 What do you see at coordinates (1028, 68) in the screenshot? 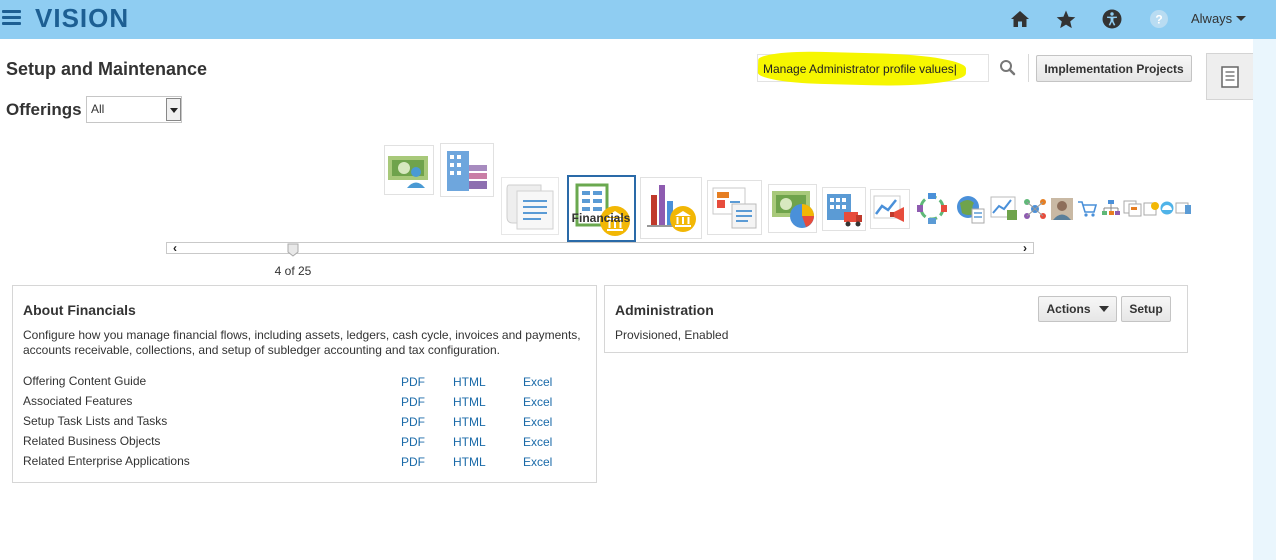
I see `toolbar-divider` at bounding box center [1028, 68].